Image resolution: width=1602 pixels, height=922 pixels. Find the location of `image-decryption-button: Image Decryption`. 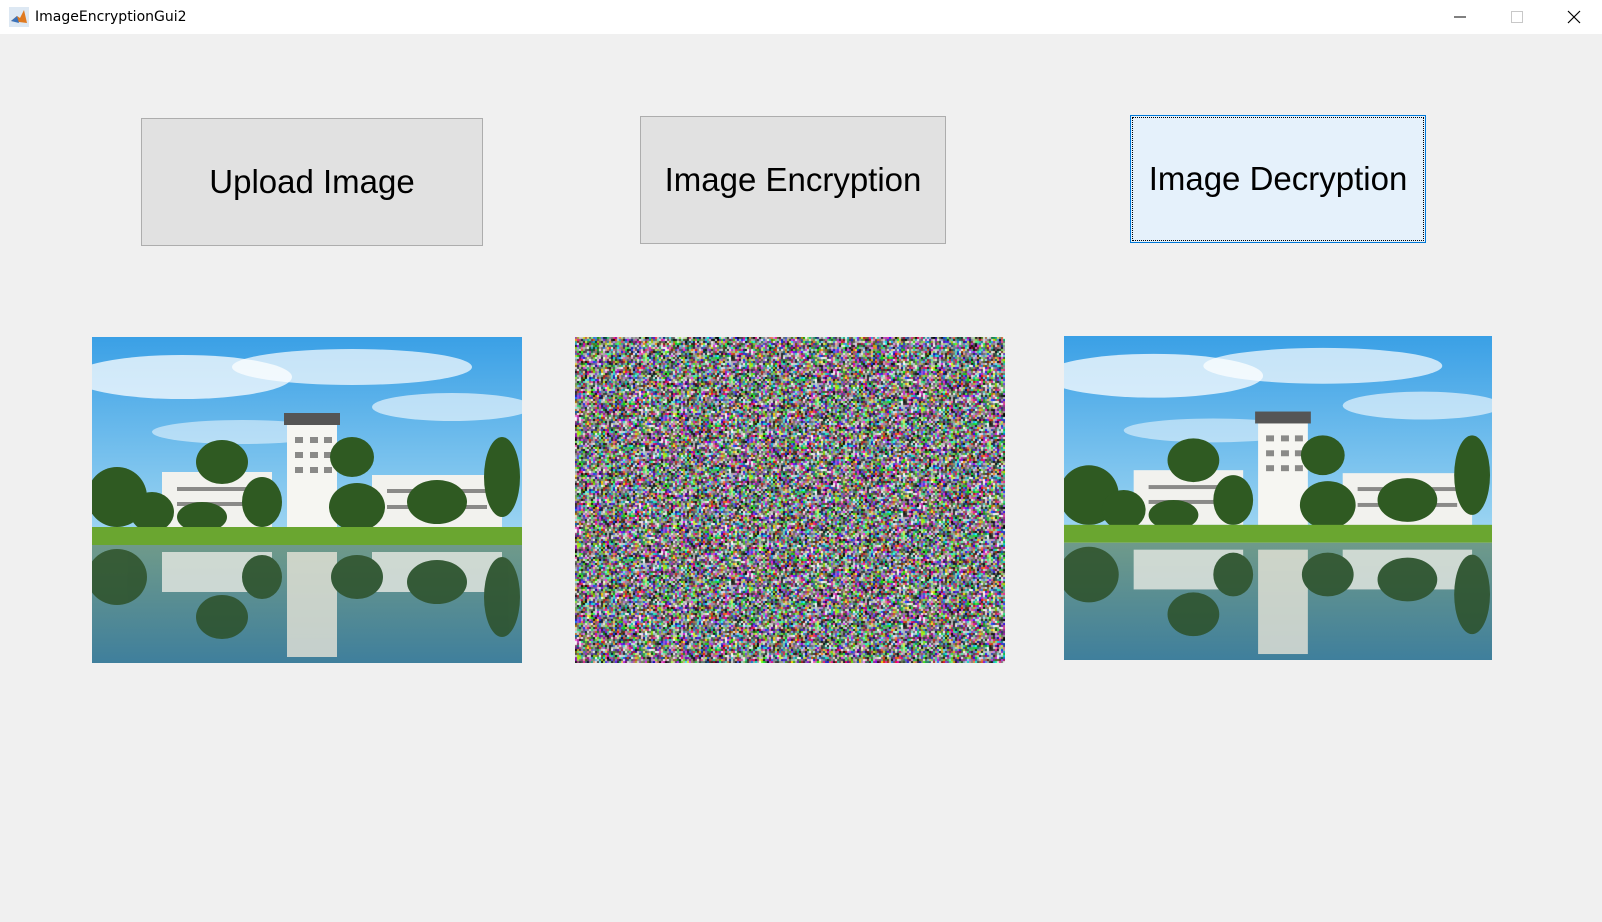

image-decryption-button: Image Decryption is located at coordinates (1278, 179).